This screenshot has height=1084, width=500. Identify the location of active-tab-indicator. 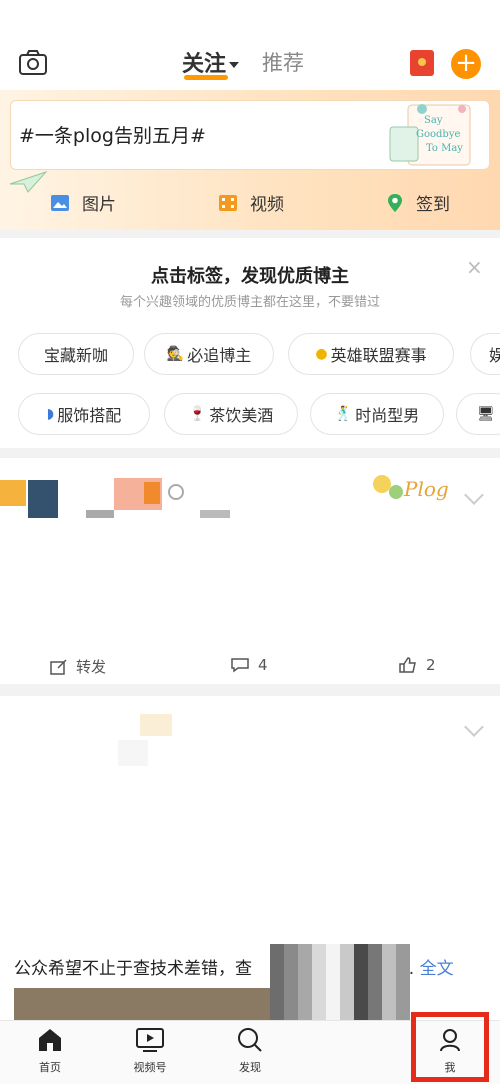
(206, 77).